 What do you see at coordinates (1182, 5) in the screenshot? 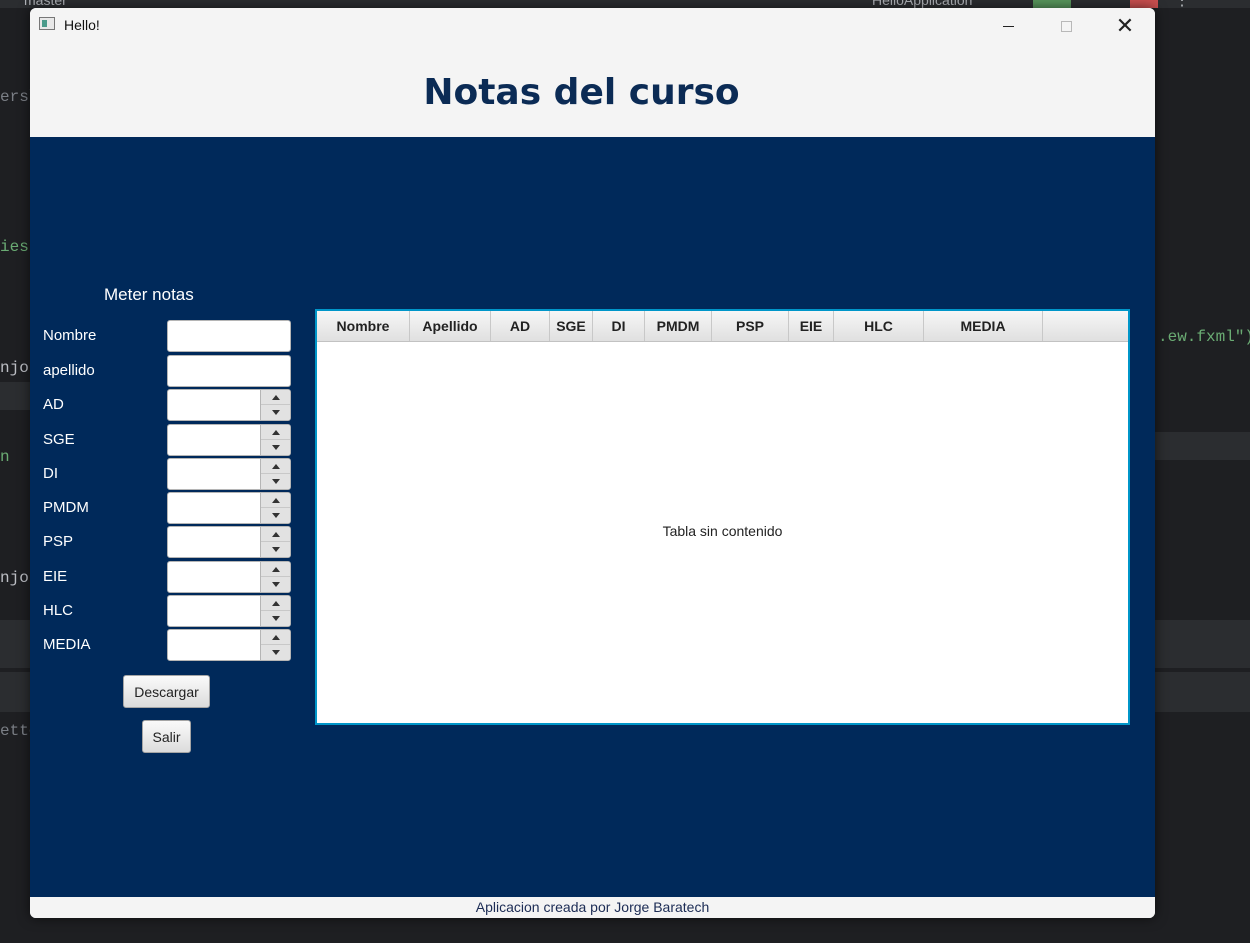
I see `ide-more-icon: ⋮` at bounding box center [1182, 5].